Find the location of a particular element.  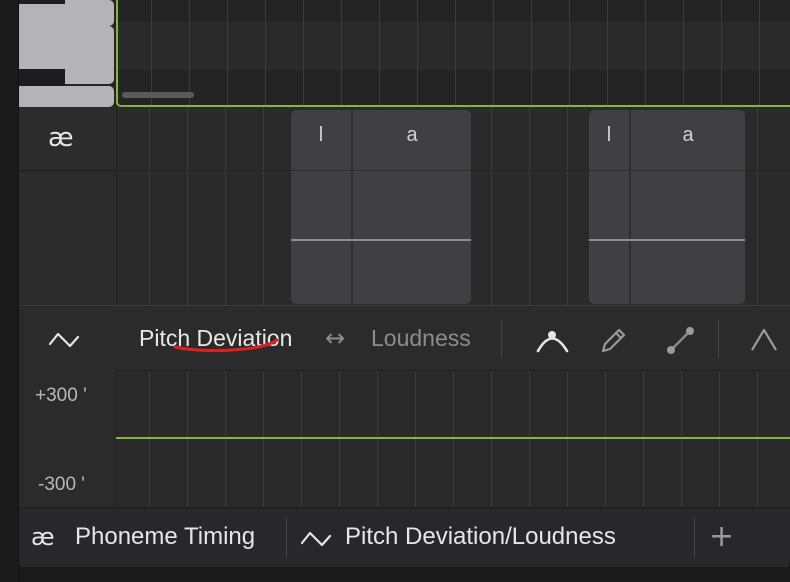

window-left-edge is located at coordinates (9, 291).